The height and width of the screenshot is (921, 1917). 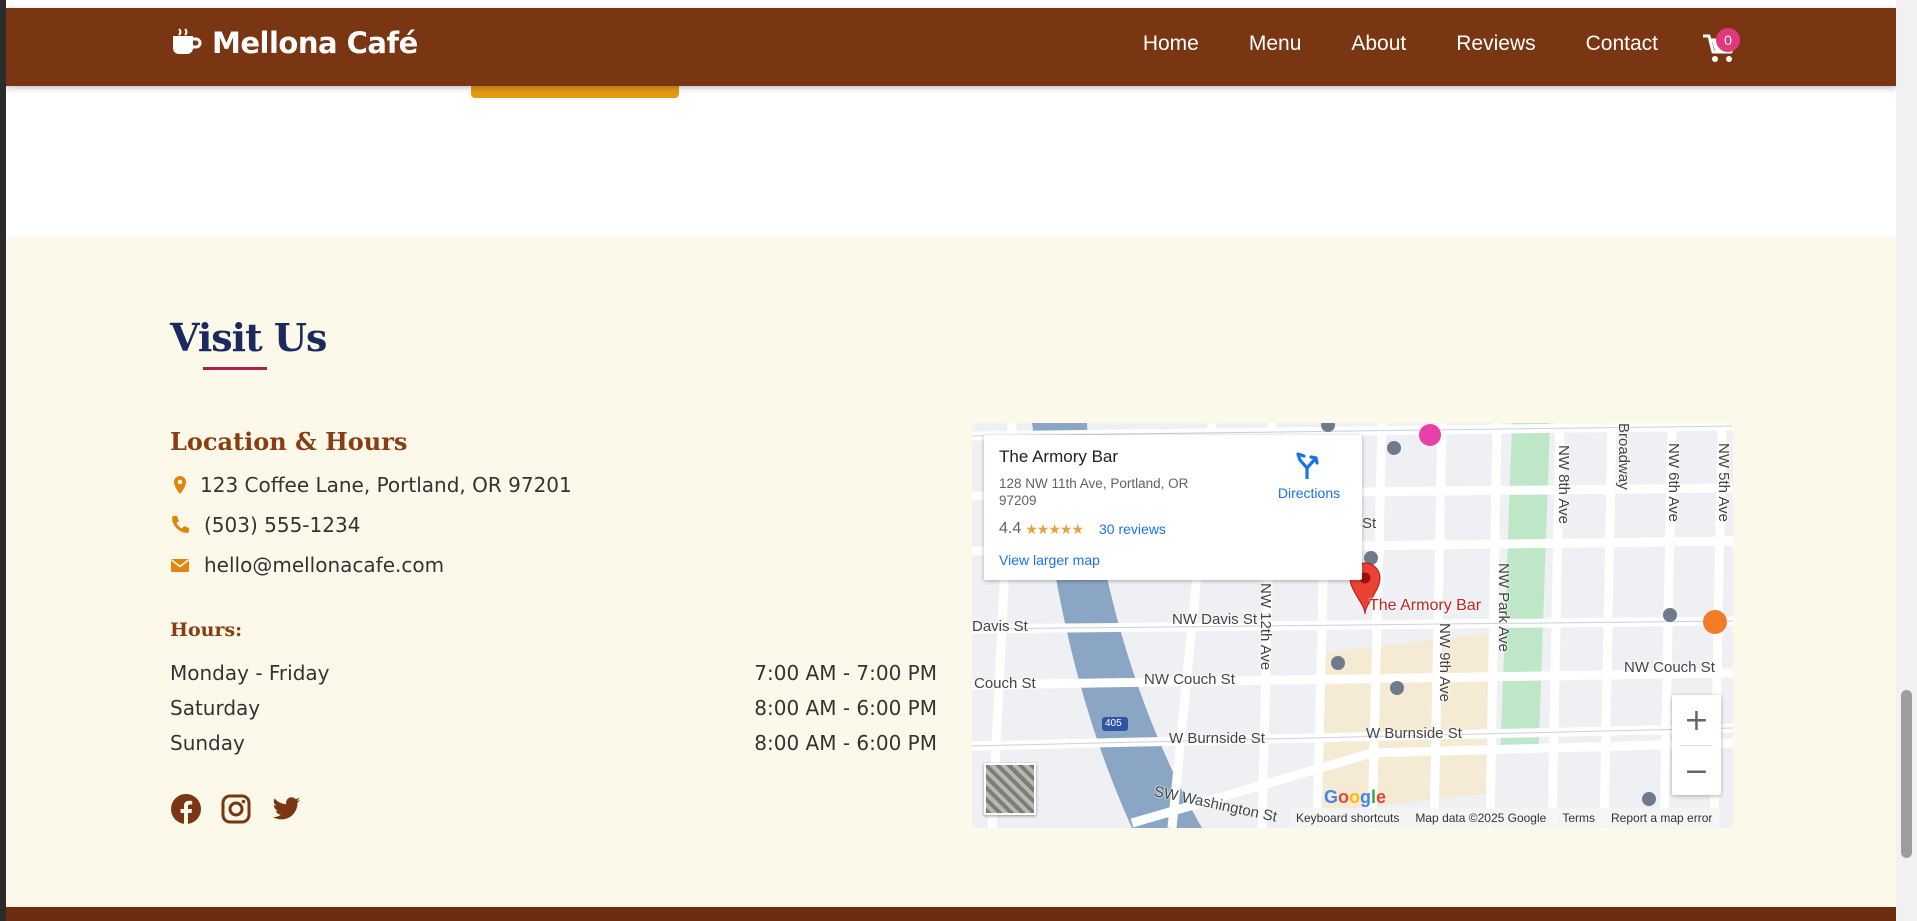 I want to click on map-pin-label: The Armory Bar, so click(x=1425, y=606).